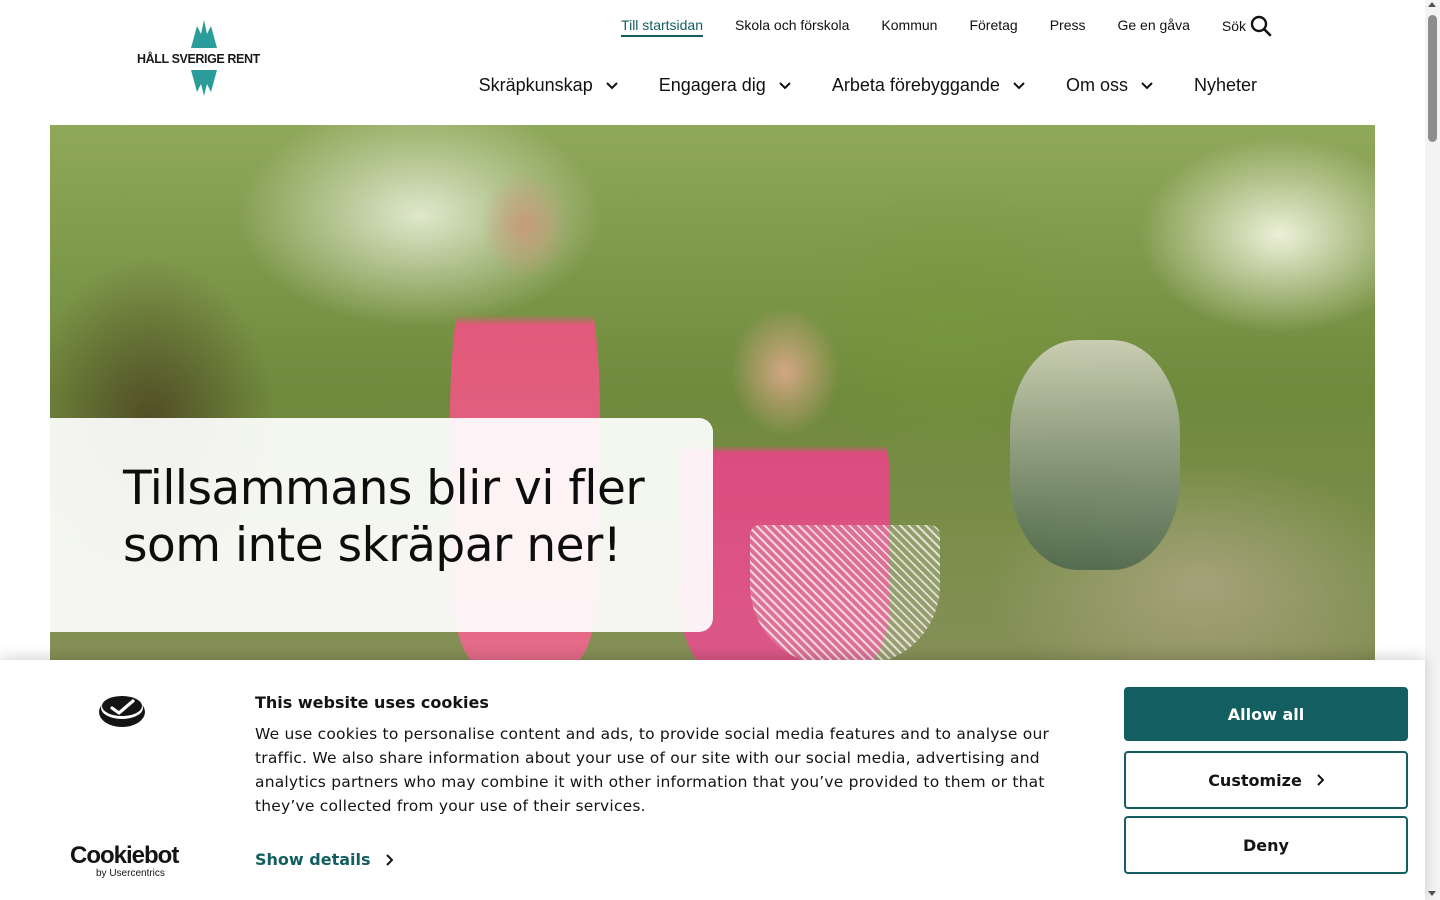  I want to click on cookiebot-brand: Cookiebot, so click(124, 855).